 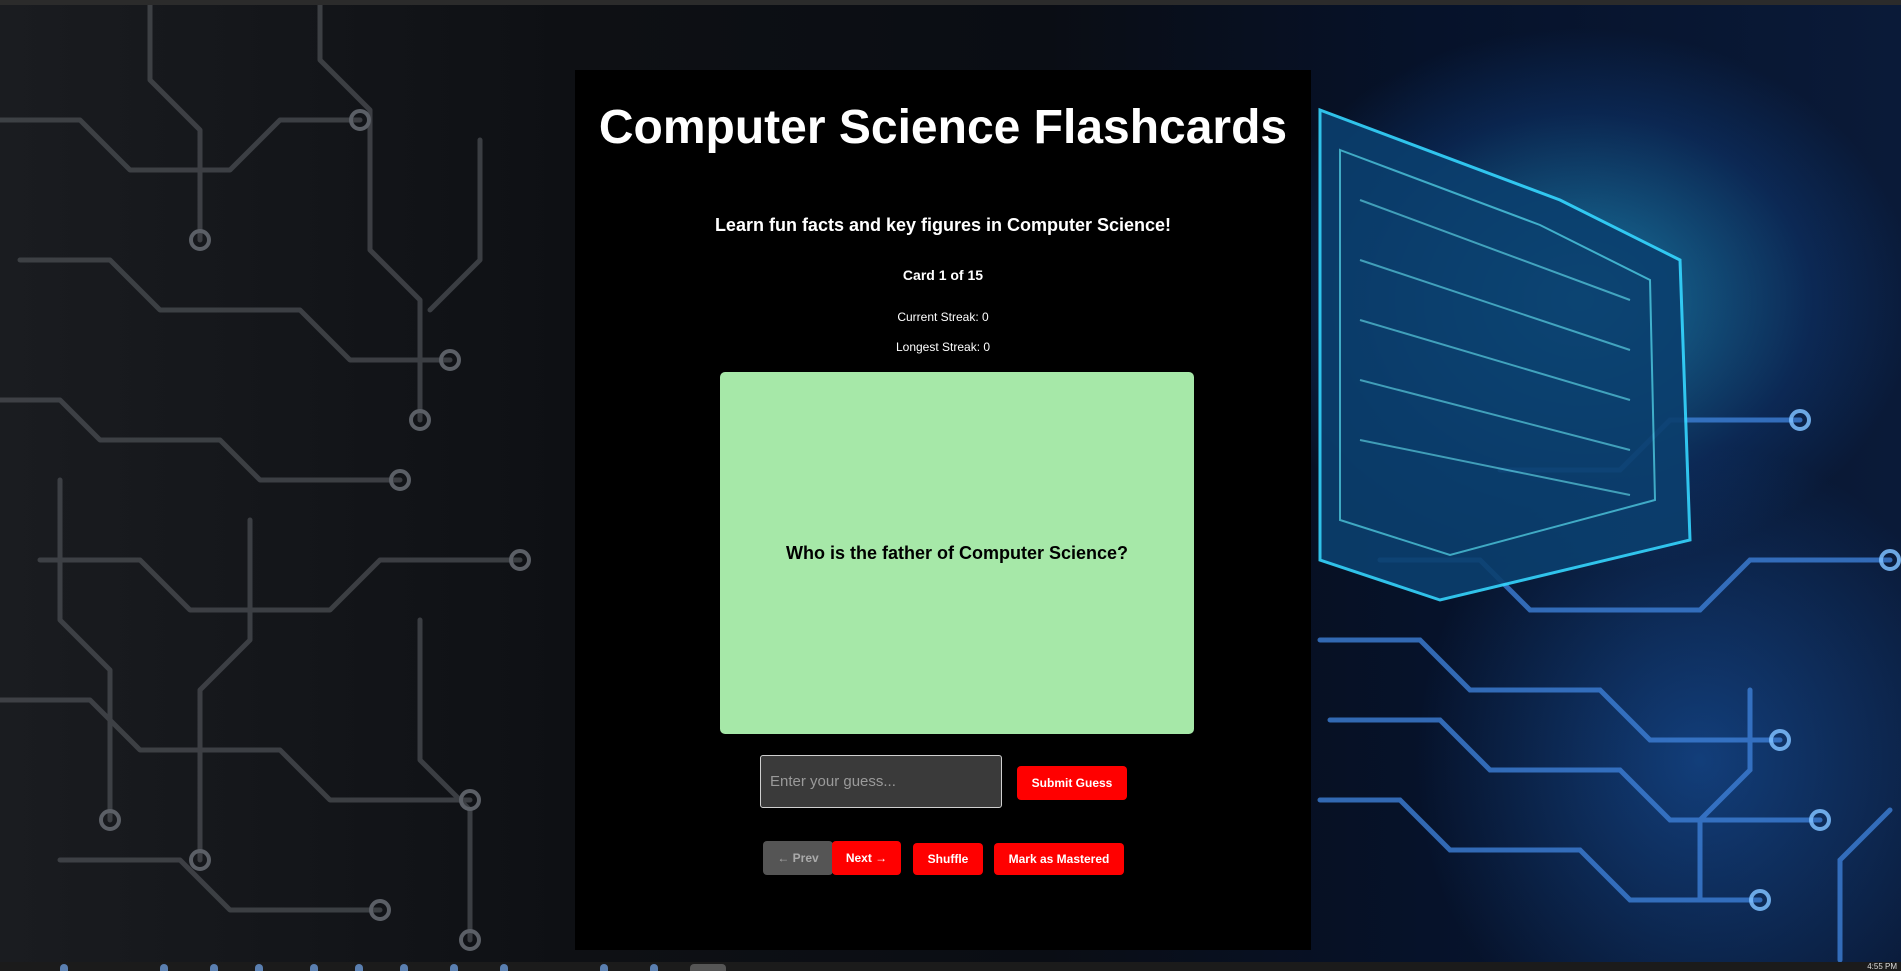 What do you see at coordinates (943, 127) in the screenshot?
I see `page-title: Computer Science Flashcards` at bounding box center [943, 127].